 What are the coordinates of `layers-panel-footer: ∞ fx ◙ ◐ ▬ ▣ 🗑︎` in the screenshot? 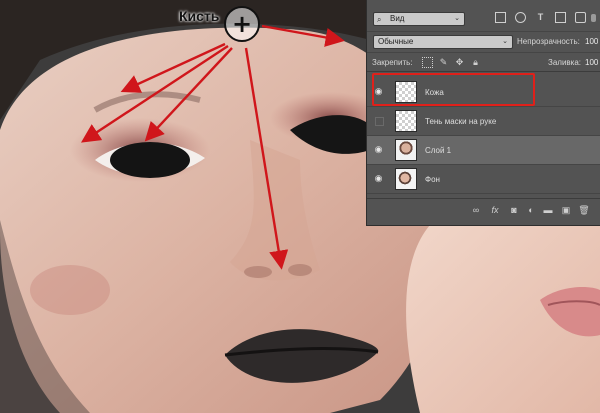 It's located at (483, 211).